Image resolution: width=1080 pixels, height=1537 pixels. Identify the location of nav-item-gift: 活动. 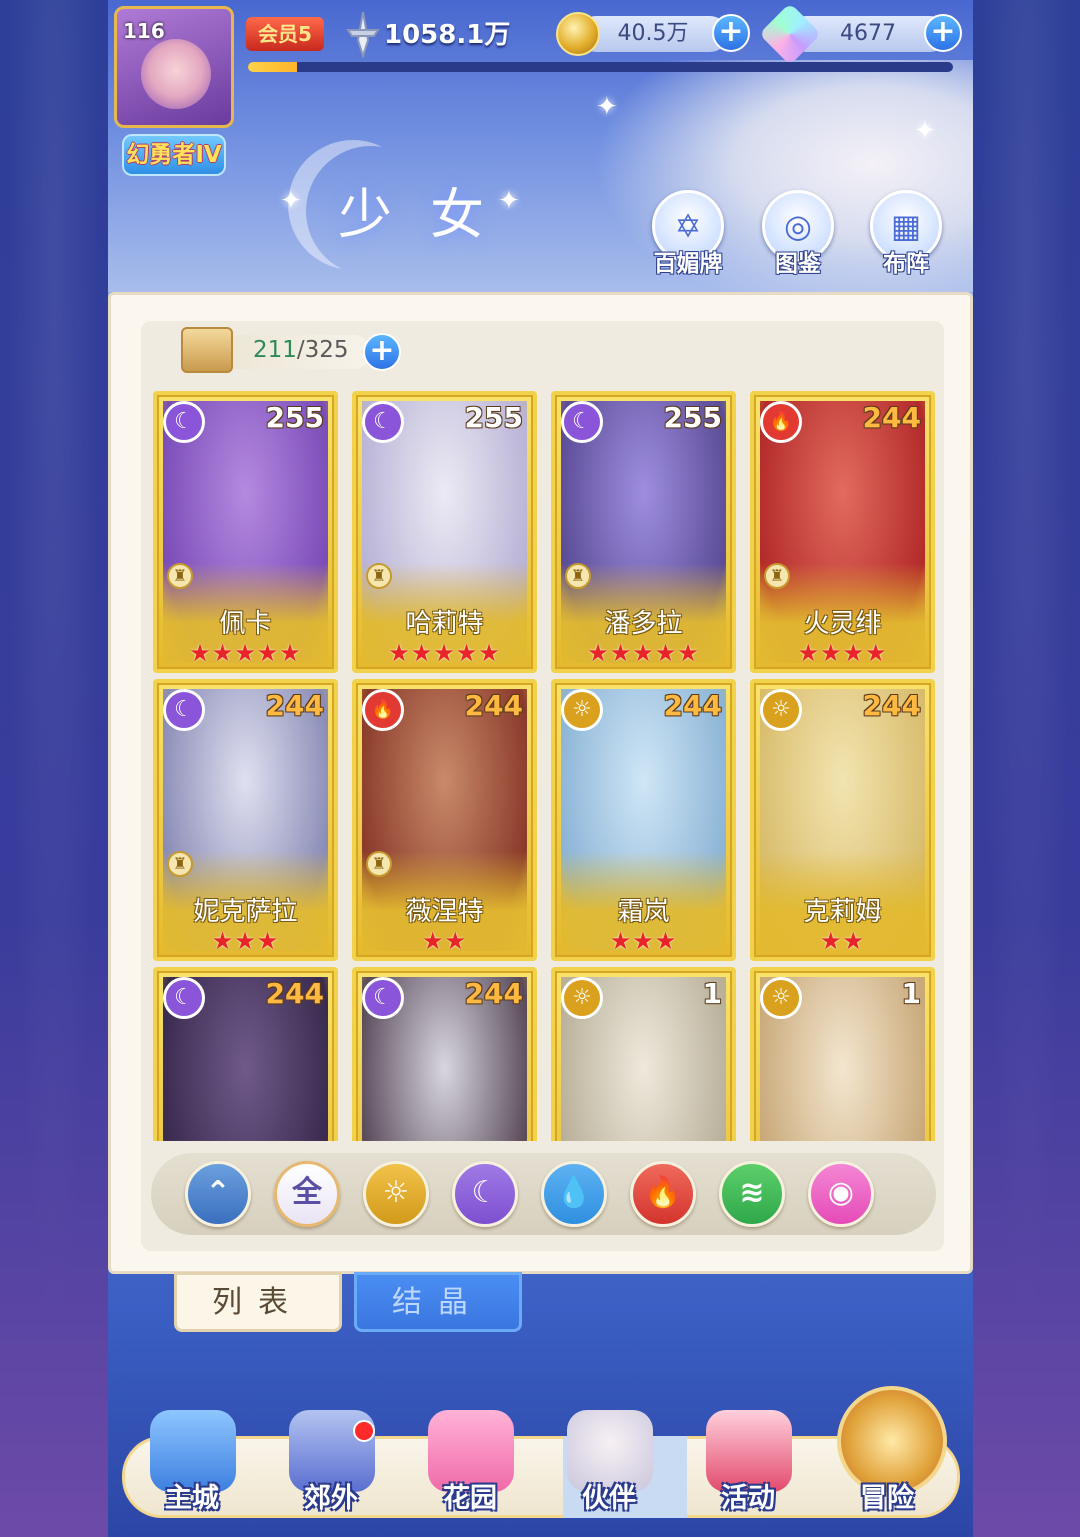
(748, 1462).